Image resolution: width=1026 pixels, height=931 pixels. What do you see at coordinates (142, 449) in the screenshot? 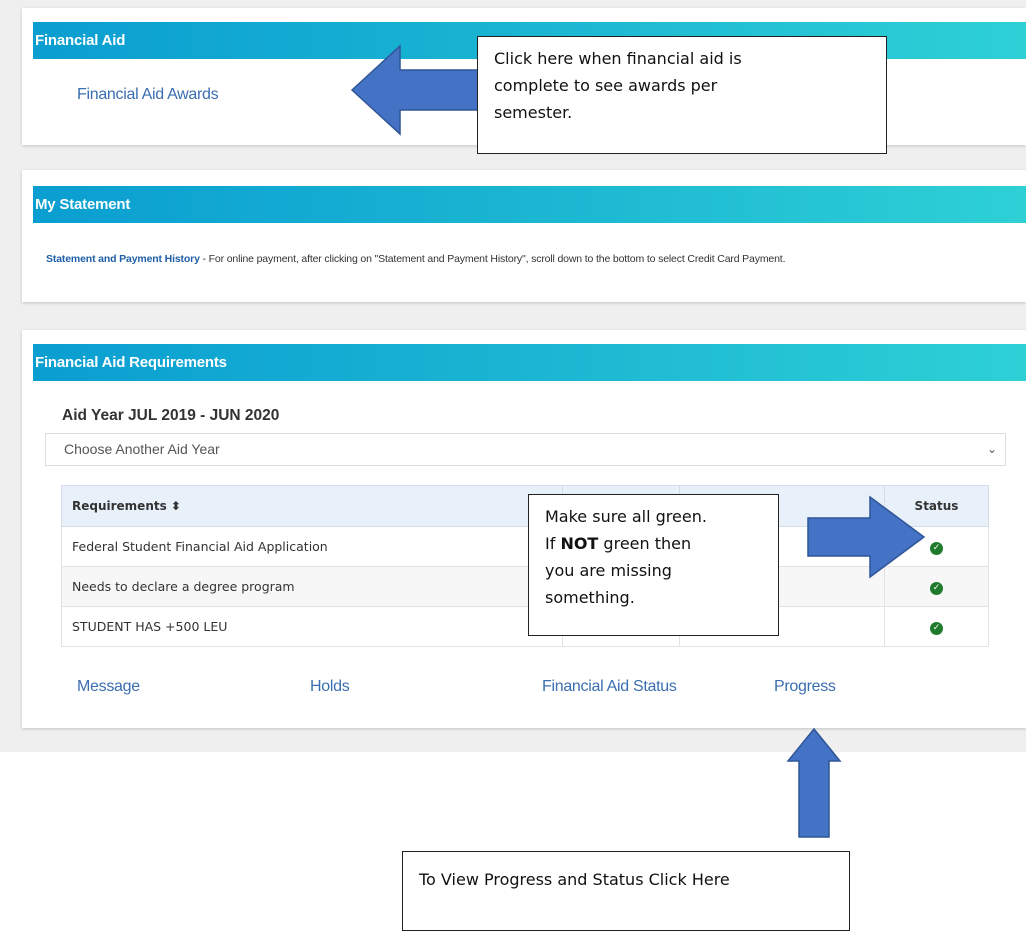
I see `aid-year-select-value: Choose Another Aid Year` at bounding box center [142, 449].